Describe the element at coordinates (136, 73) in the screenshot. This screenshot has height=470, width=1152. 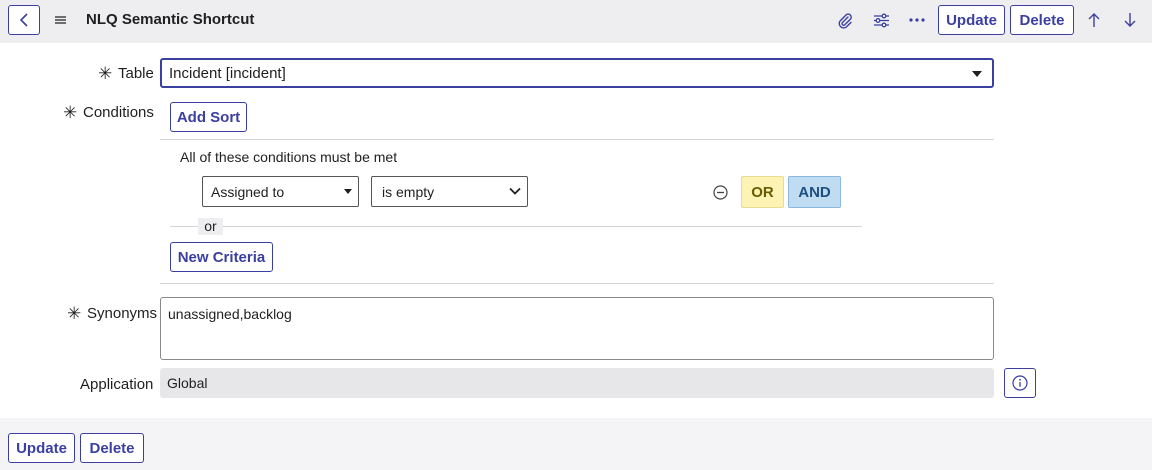
I see `table-label: Table` at that location.